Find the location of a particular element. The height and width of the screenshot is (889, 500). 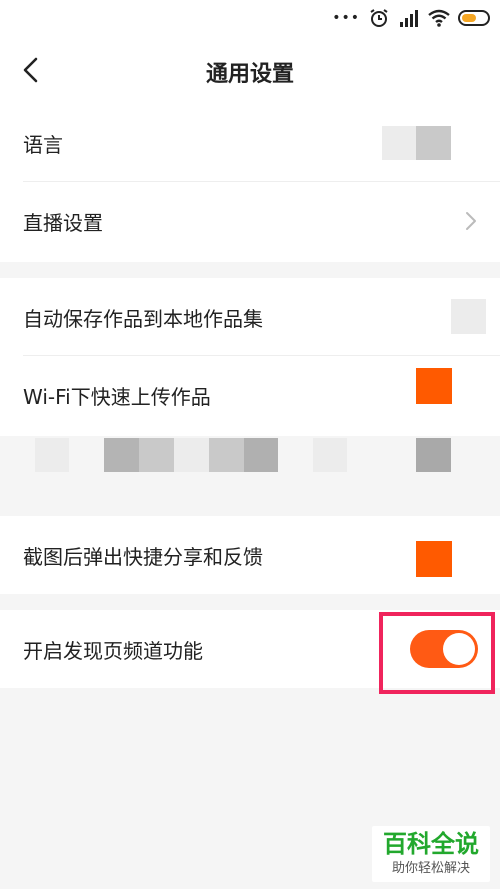

row-label-auto-save: 自动保存作品到本地作品集 is located at coordinates (143, 318).